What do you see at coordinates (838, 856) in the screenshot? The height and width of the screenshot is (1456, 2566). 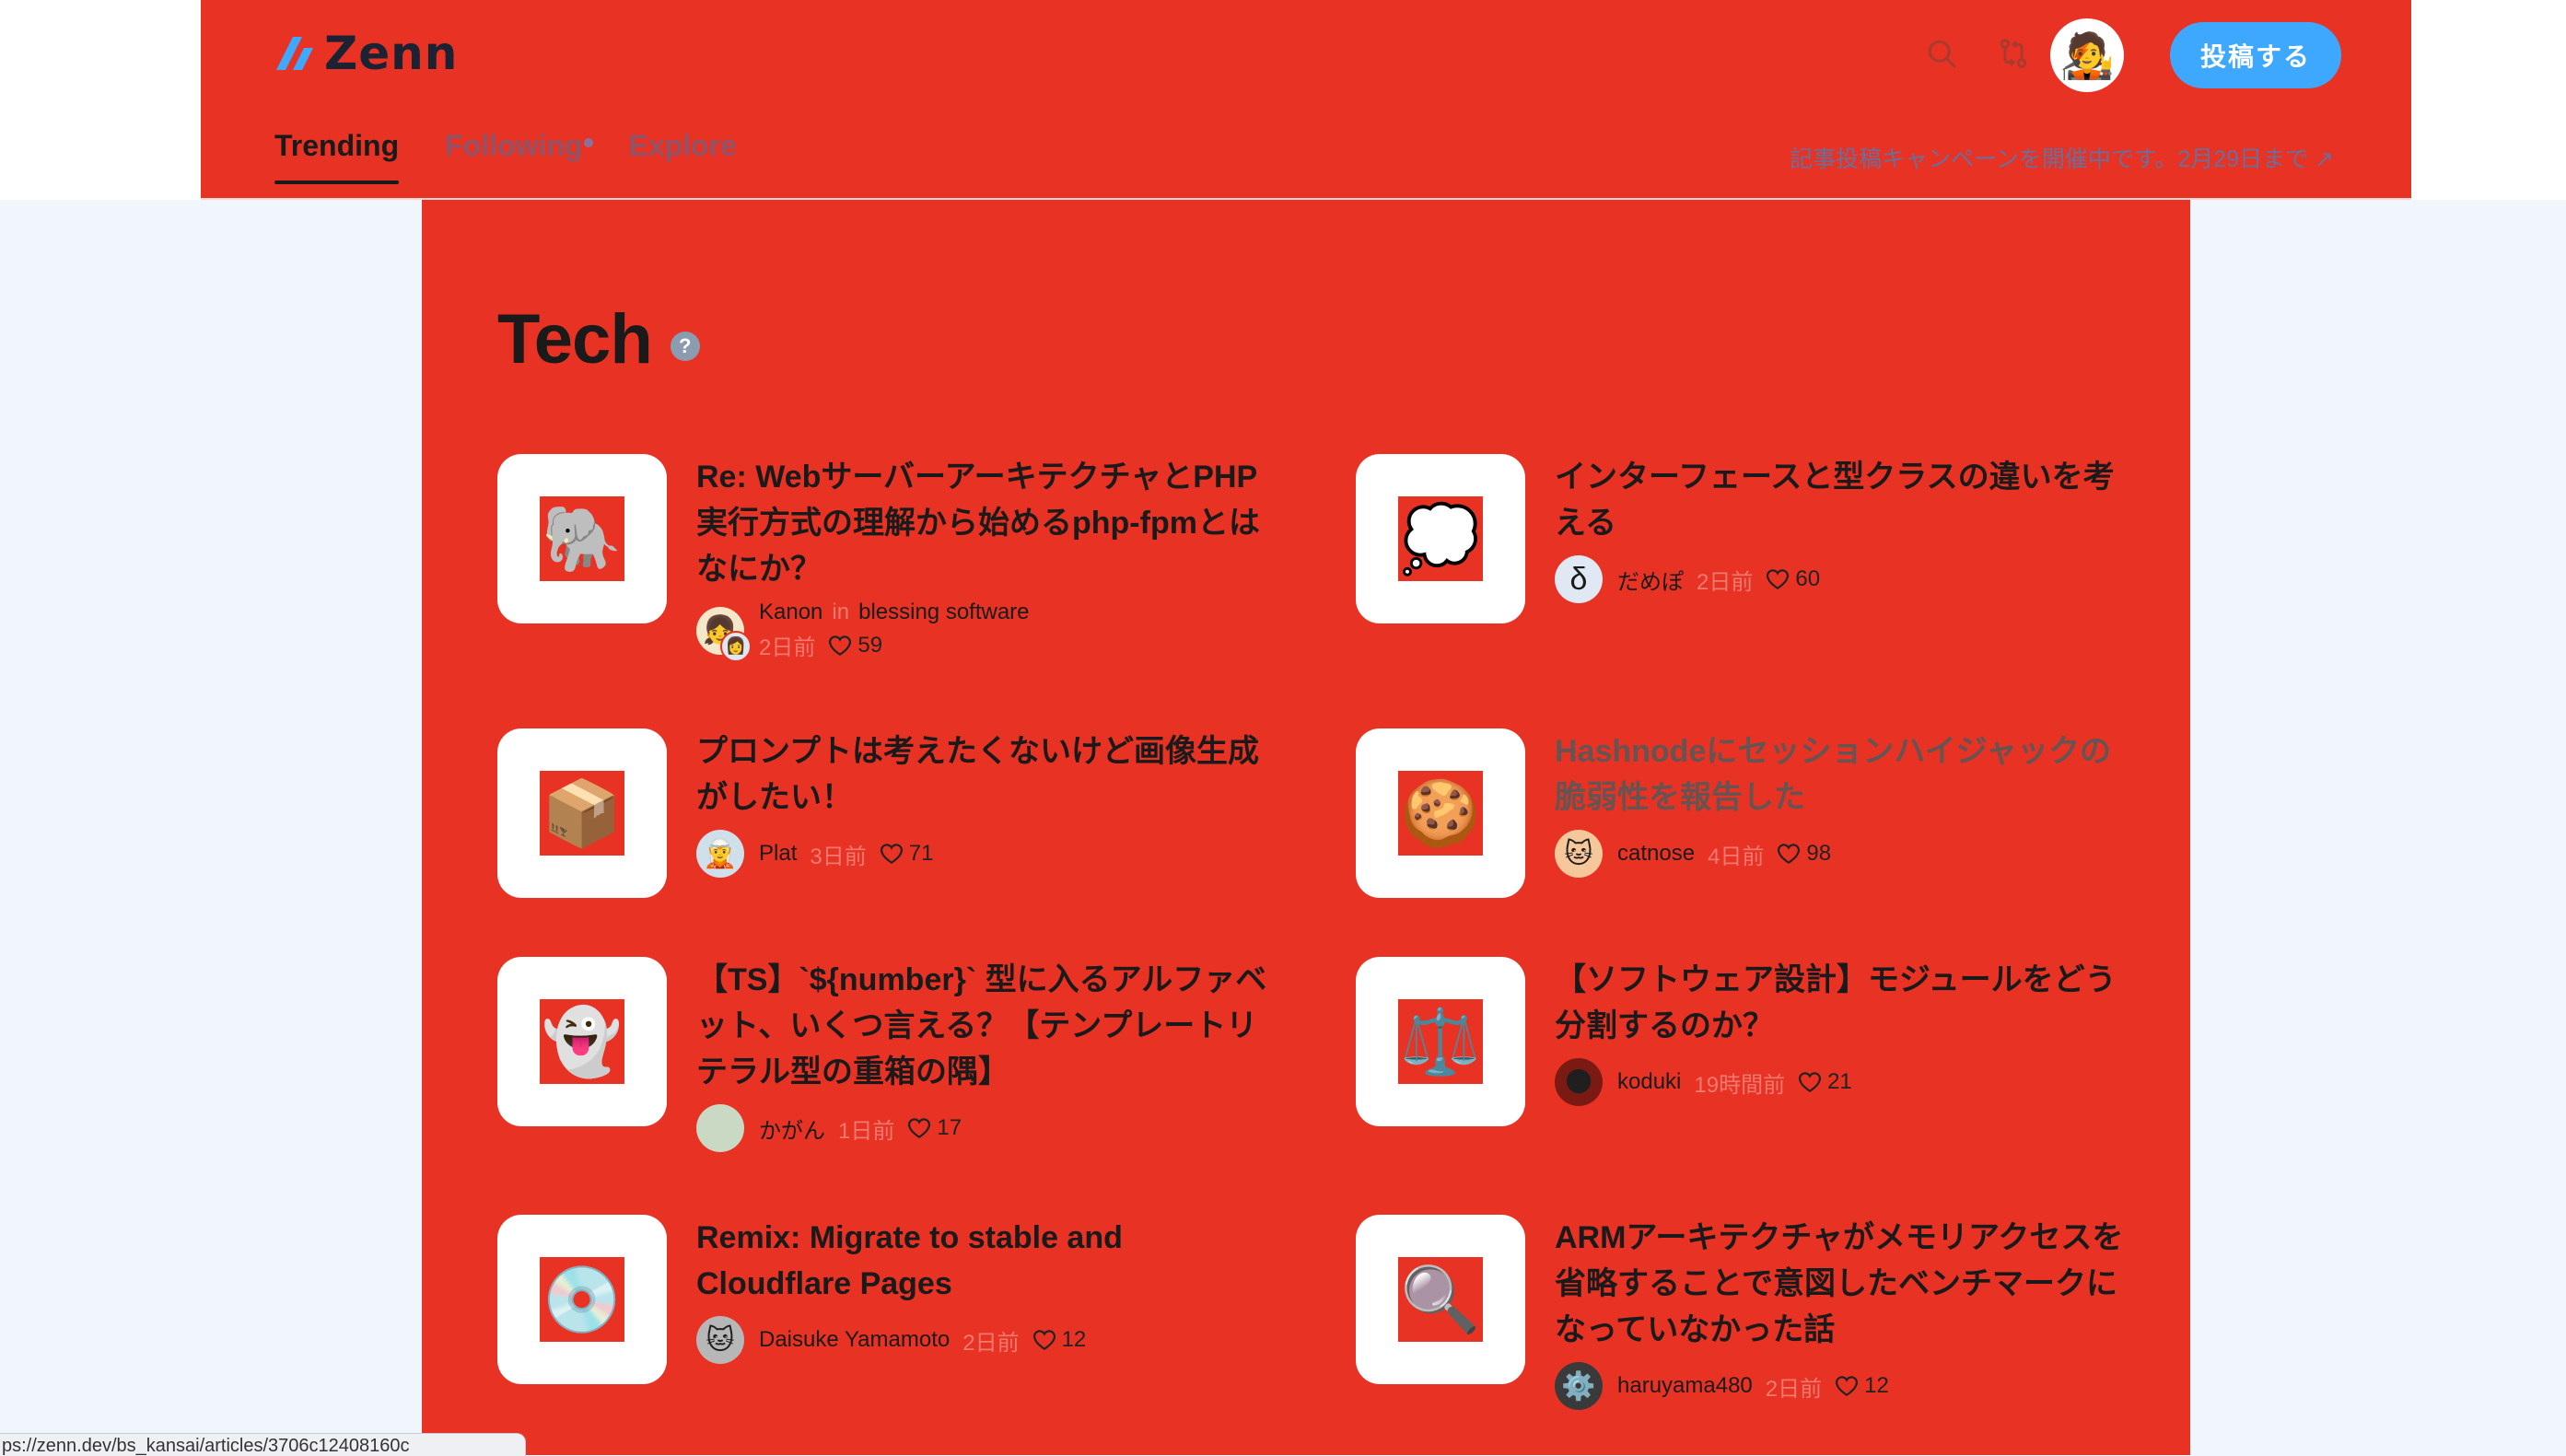 I see `published-time: 3日前` at bounding box center [838, 856].